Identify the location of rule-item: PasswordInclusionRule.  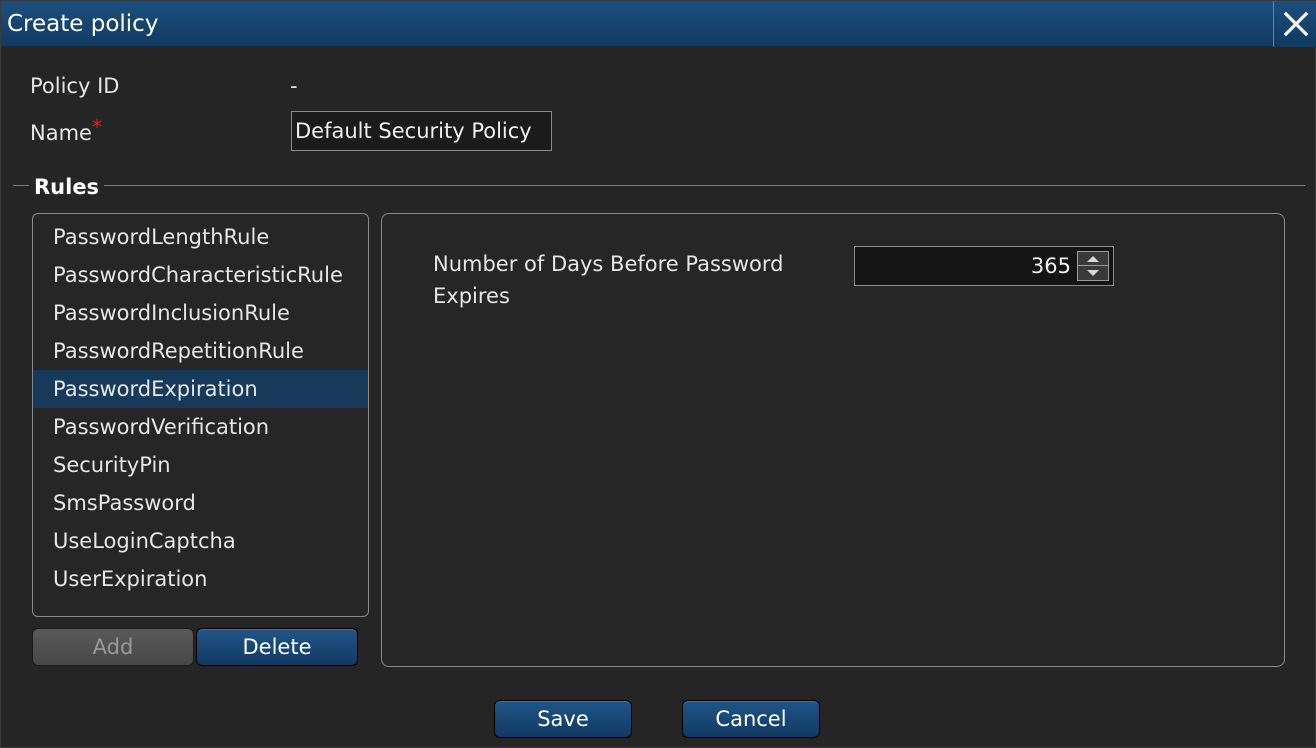
(200, 313).